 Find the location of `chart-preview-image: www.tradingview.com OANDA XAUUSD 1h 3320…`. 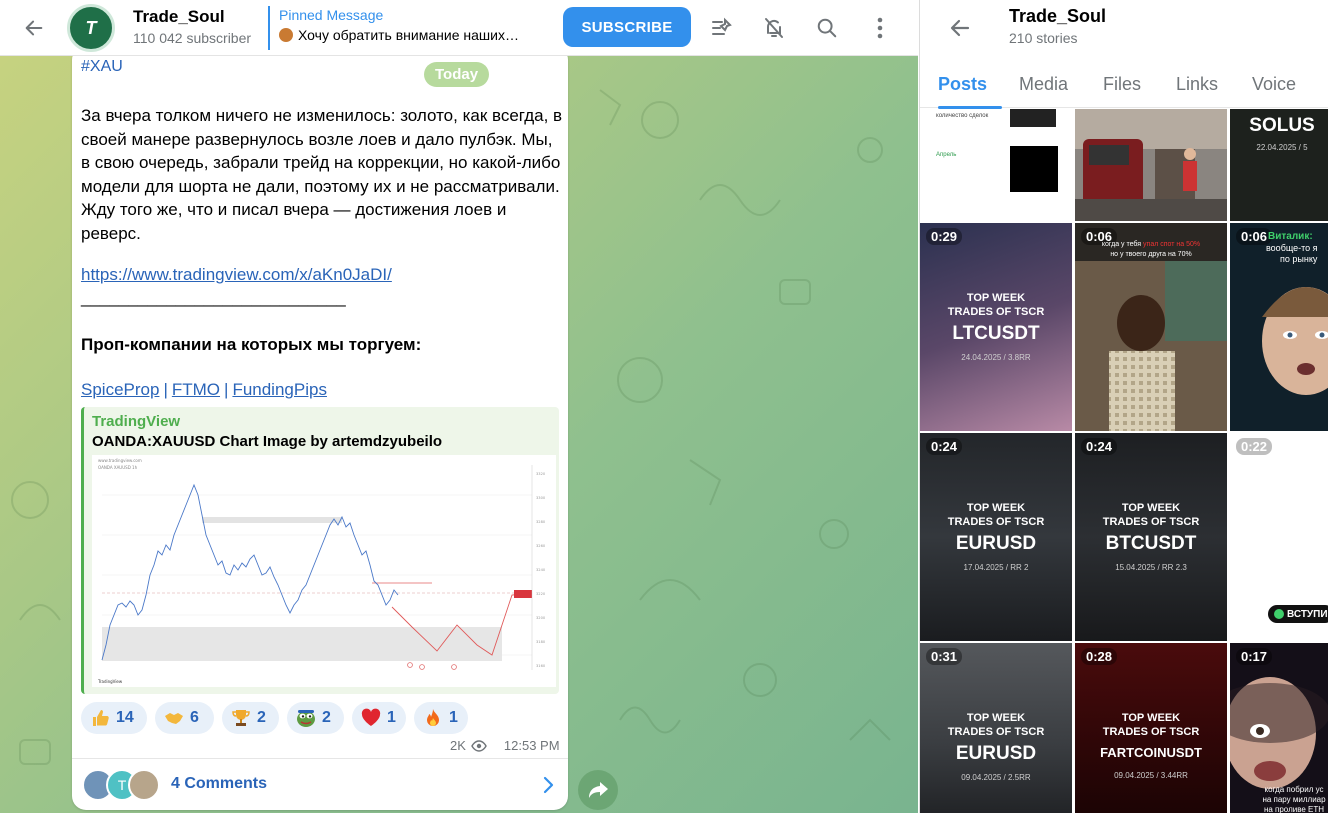

chart-preview-image: www.tradingview.com OANDA XAUUSD 1h 3320… is located at coordinates (324, 571).